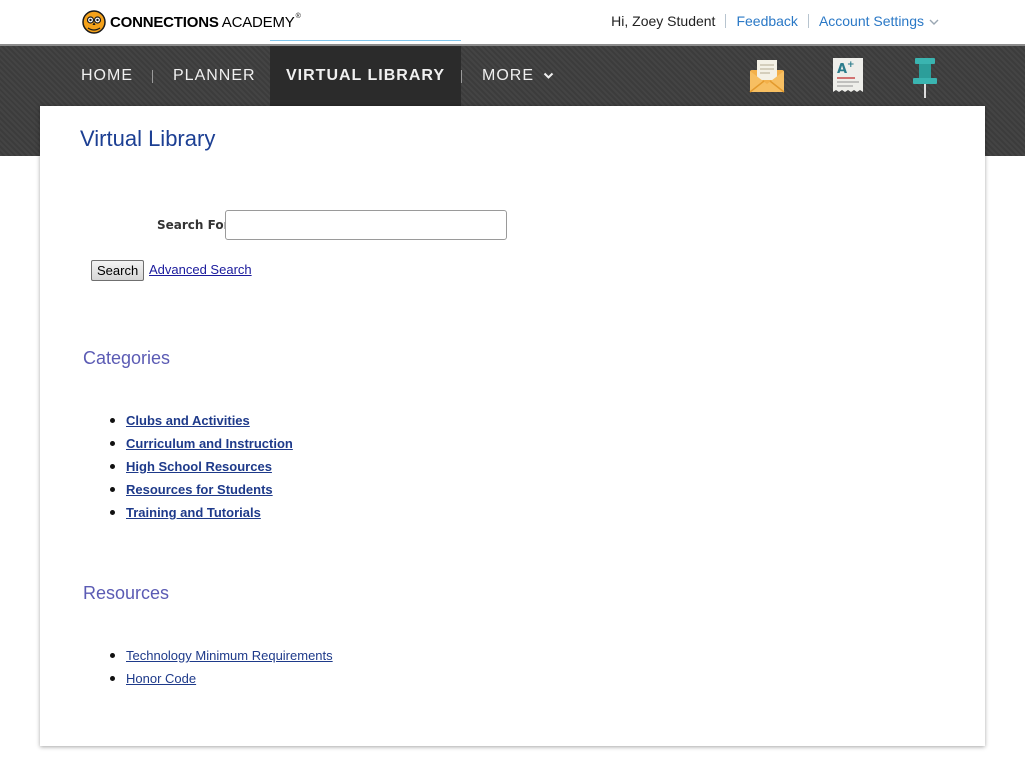  I want to click on list-item: Clubs and Activities, so click(201, 420).